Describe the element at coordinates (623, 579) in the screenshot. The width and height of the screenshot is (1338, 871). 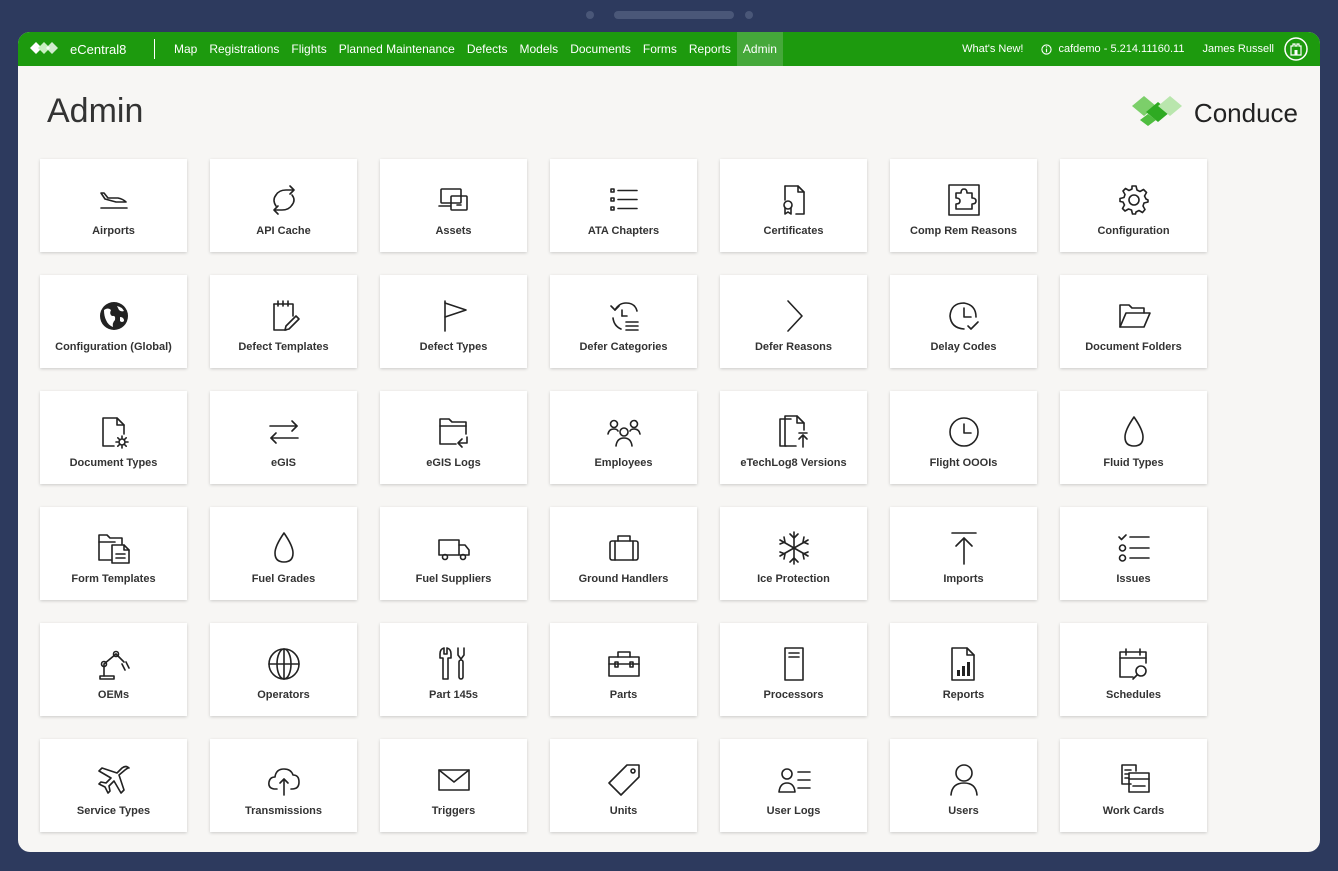
I see `tile-label: Ground Handlers` at that location.